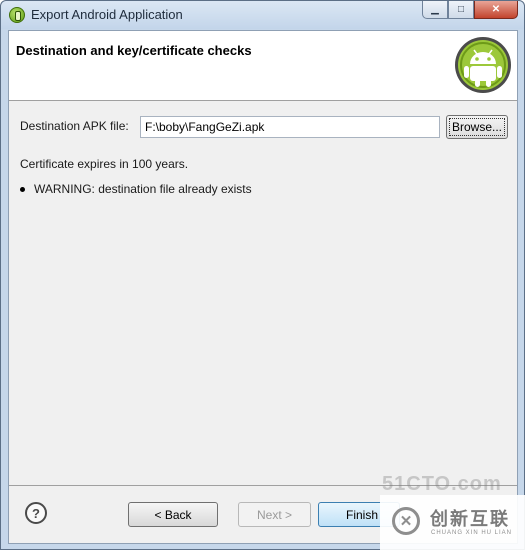 The width and height of the screenshot is (525, 550). I want to click on watermark-badge: ✕ 创新互联 CHUANG XIN HU LIAN, so click(452, 522).